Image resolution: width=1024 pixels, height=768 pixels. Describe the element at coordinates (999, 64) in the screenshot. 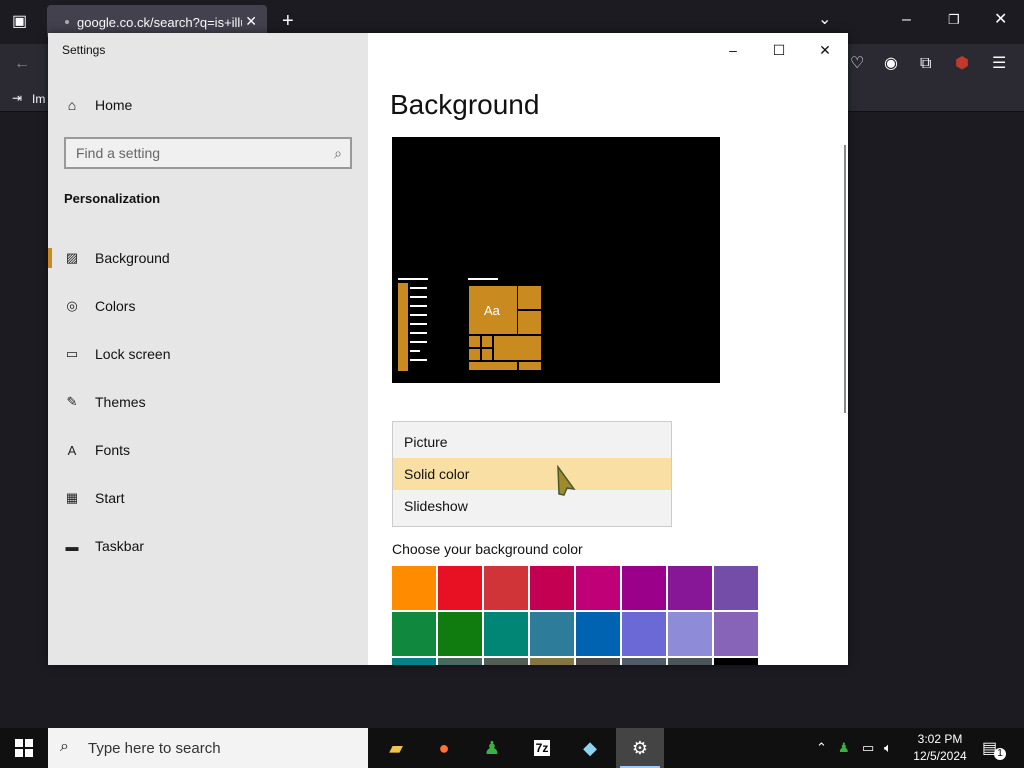

I see `menu-hamburger-icon: ☰` at that location.